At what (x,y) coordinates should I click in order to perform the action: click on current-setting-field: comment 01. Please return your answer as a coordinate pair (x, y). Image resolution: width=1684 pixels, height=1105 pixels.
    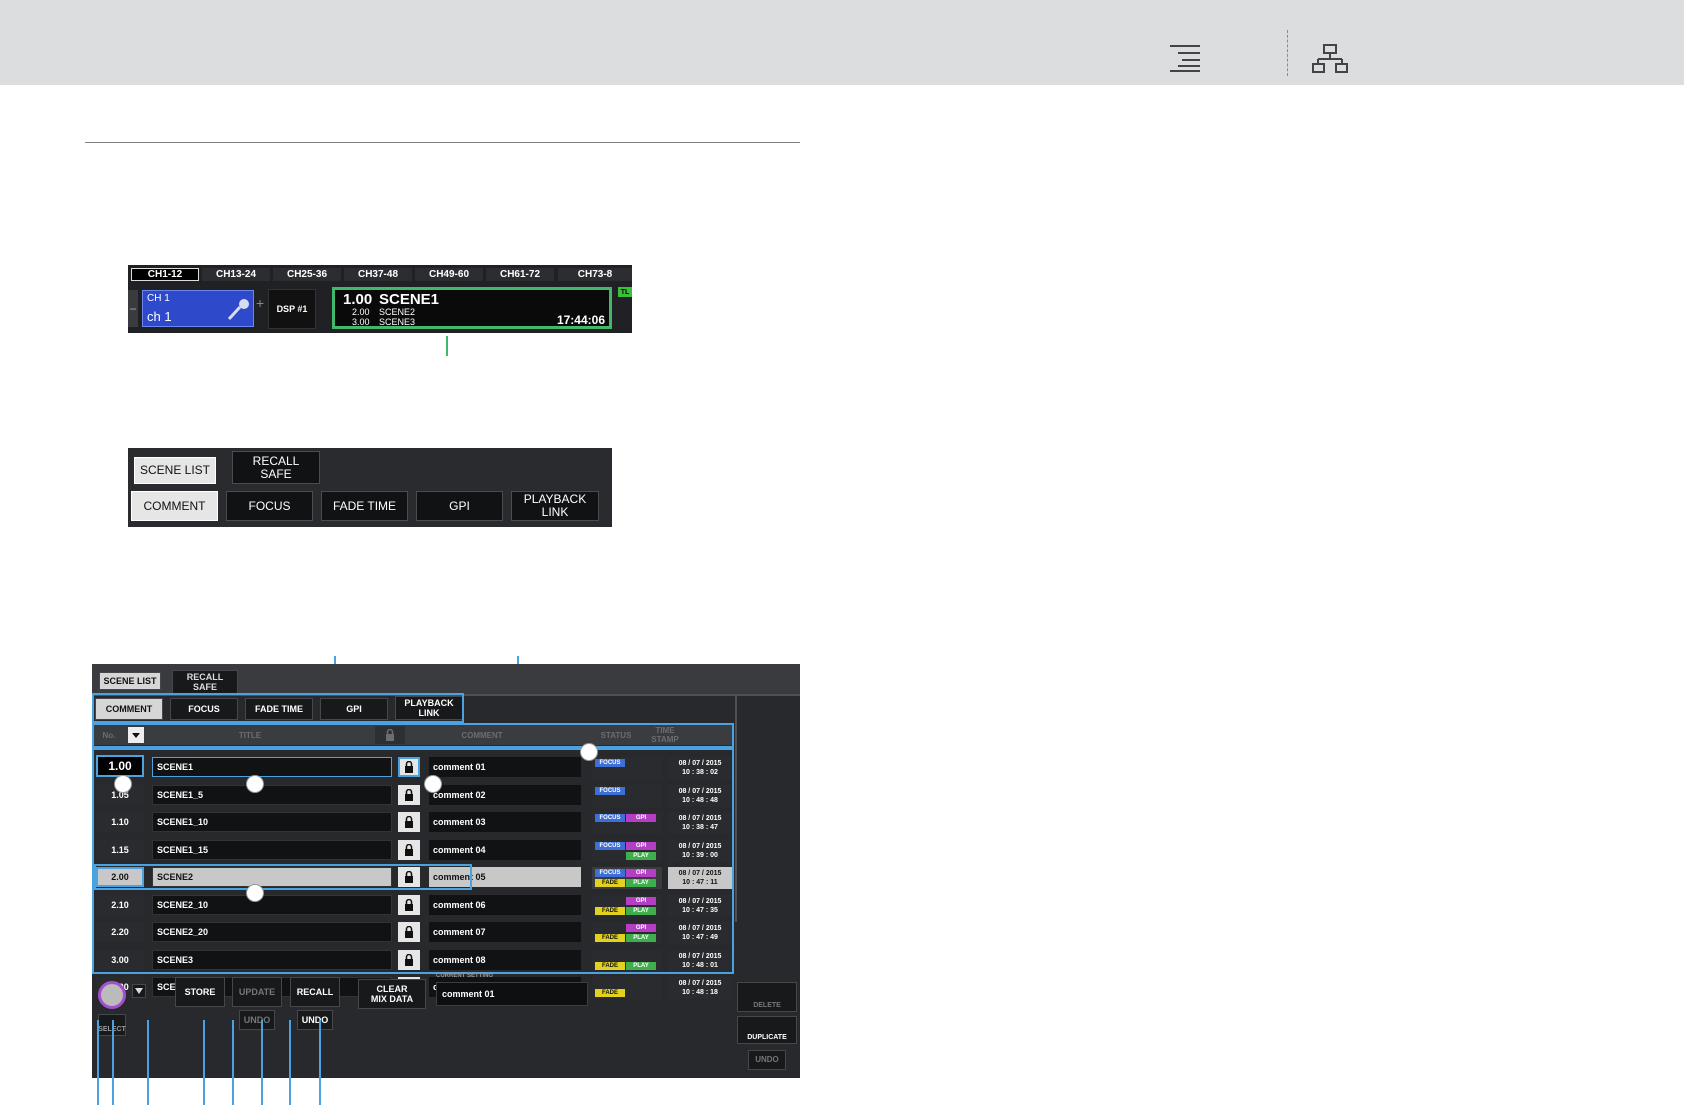
    Looking at the image, I should click on (512, 994).